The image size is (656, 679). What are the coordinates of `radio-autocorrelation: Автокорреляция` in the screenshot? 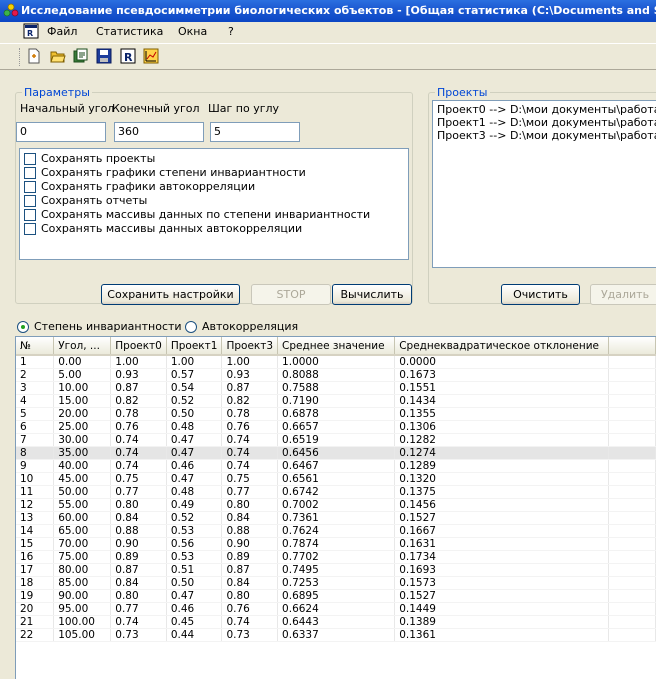 It's located at (250, 328).